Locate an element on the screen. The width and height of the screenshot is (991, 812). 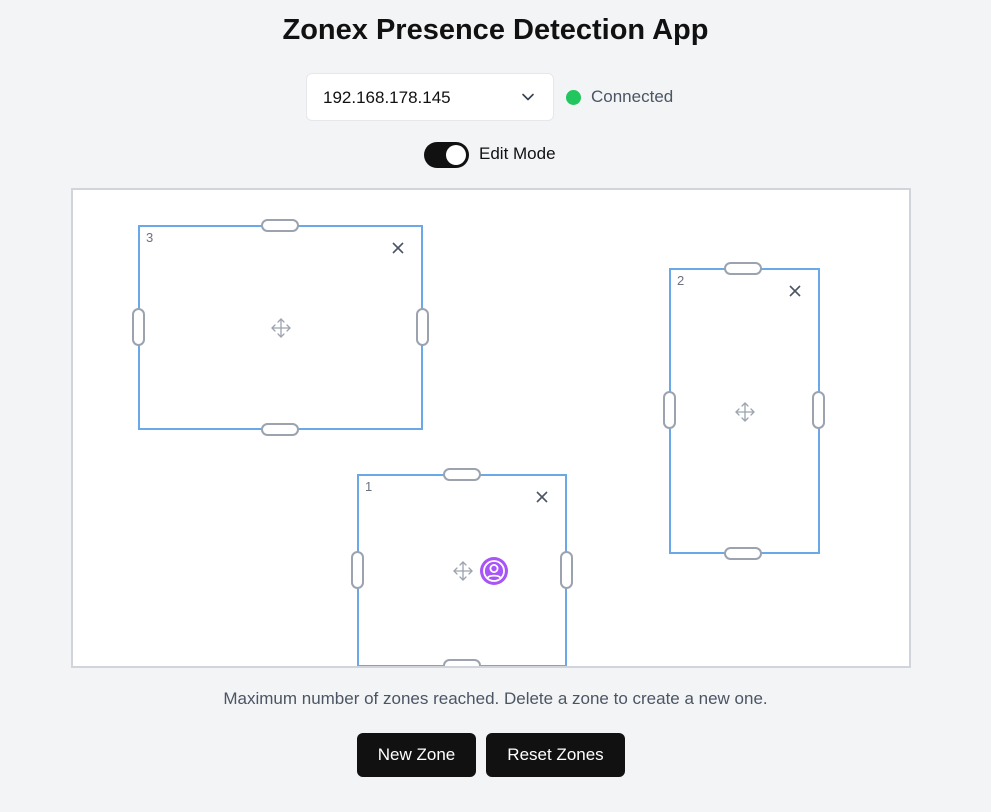
edit-mode-toggle is located at coordinates (446, 155).